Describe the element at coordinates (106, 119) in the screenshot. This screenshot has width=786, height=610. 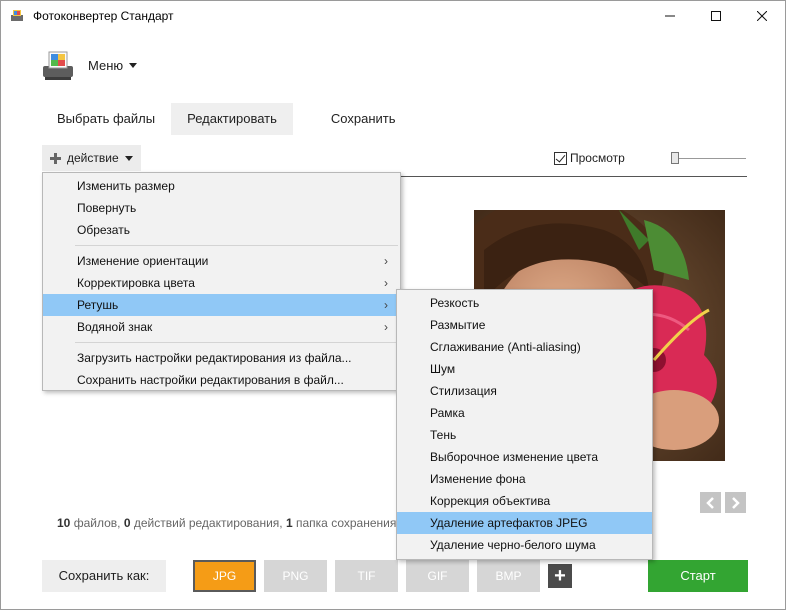
I see `tab-select-files: Выбрать файлы` at that location.